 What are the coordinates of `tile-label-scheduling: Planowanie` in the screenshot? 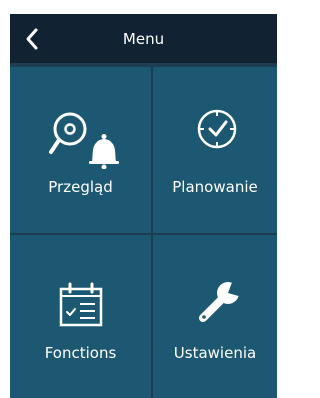 It's located at (215, 187).